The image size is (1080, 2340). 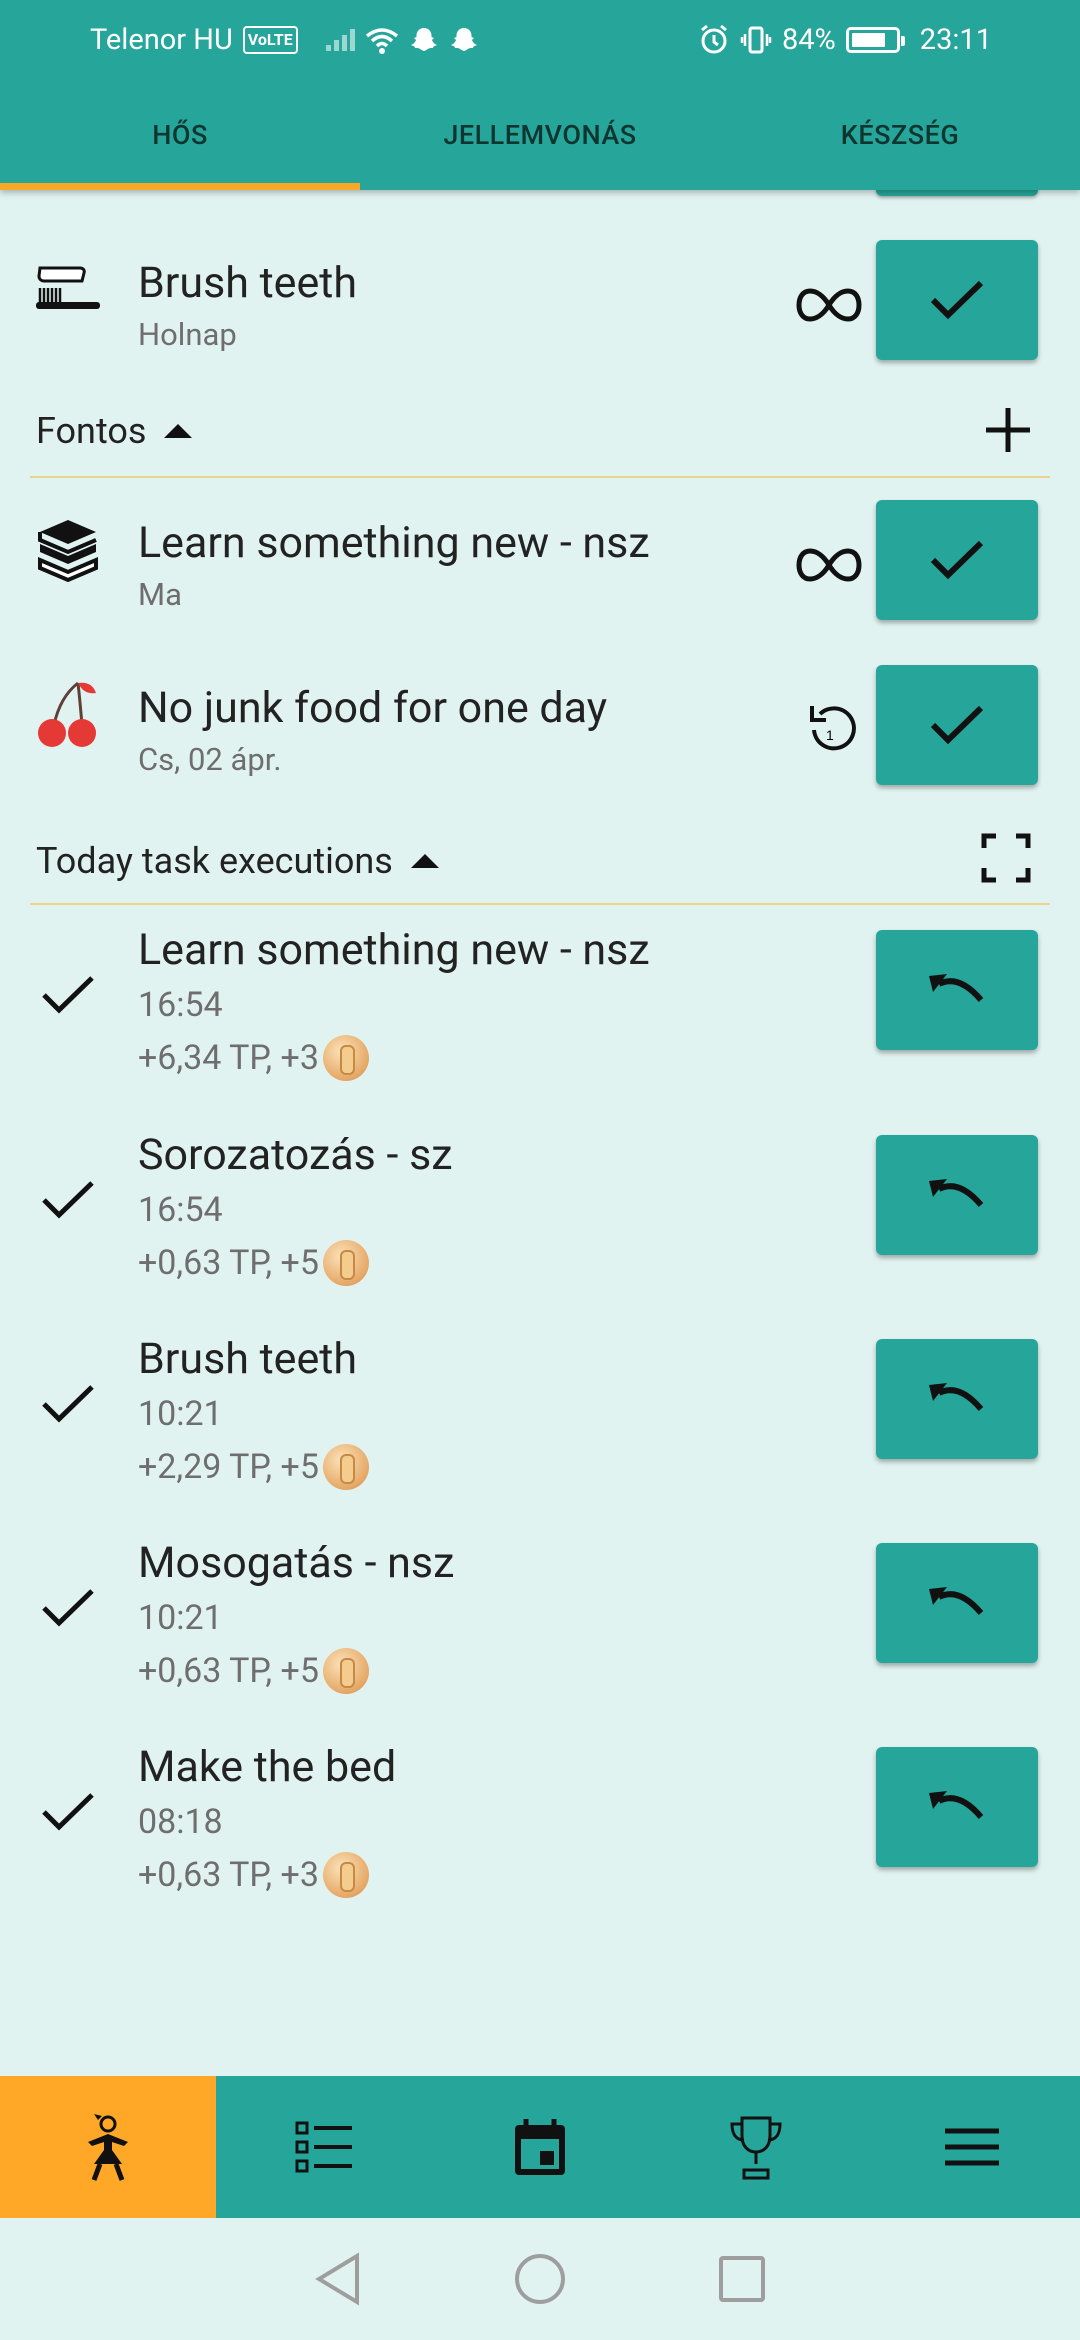 I want to click on execution-title: Make the bed, so click(x=267, y=1767).